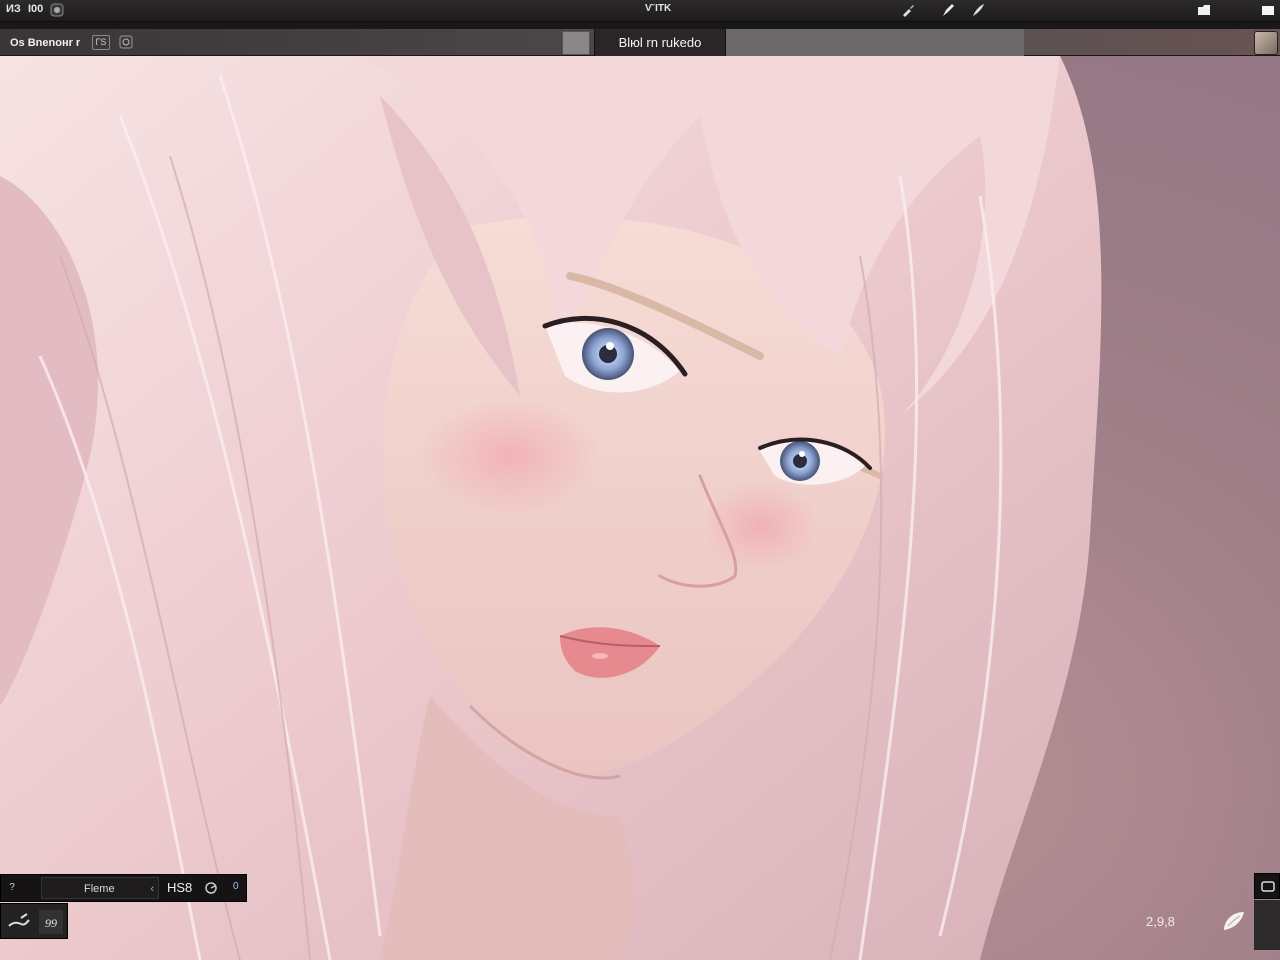 The width and height of the screenshot is (1280, 960). What do you see at coordinates (908, 10) in the screenshot?
I see `brush-icon` at bounding box center [908, 10].